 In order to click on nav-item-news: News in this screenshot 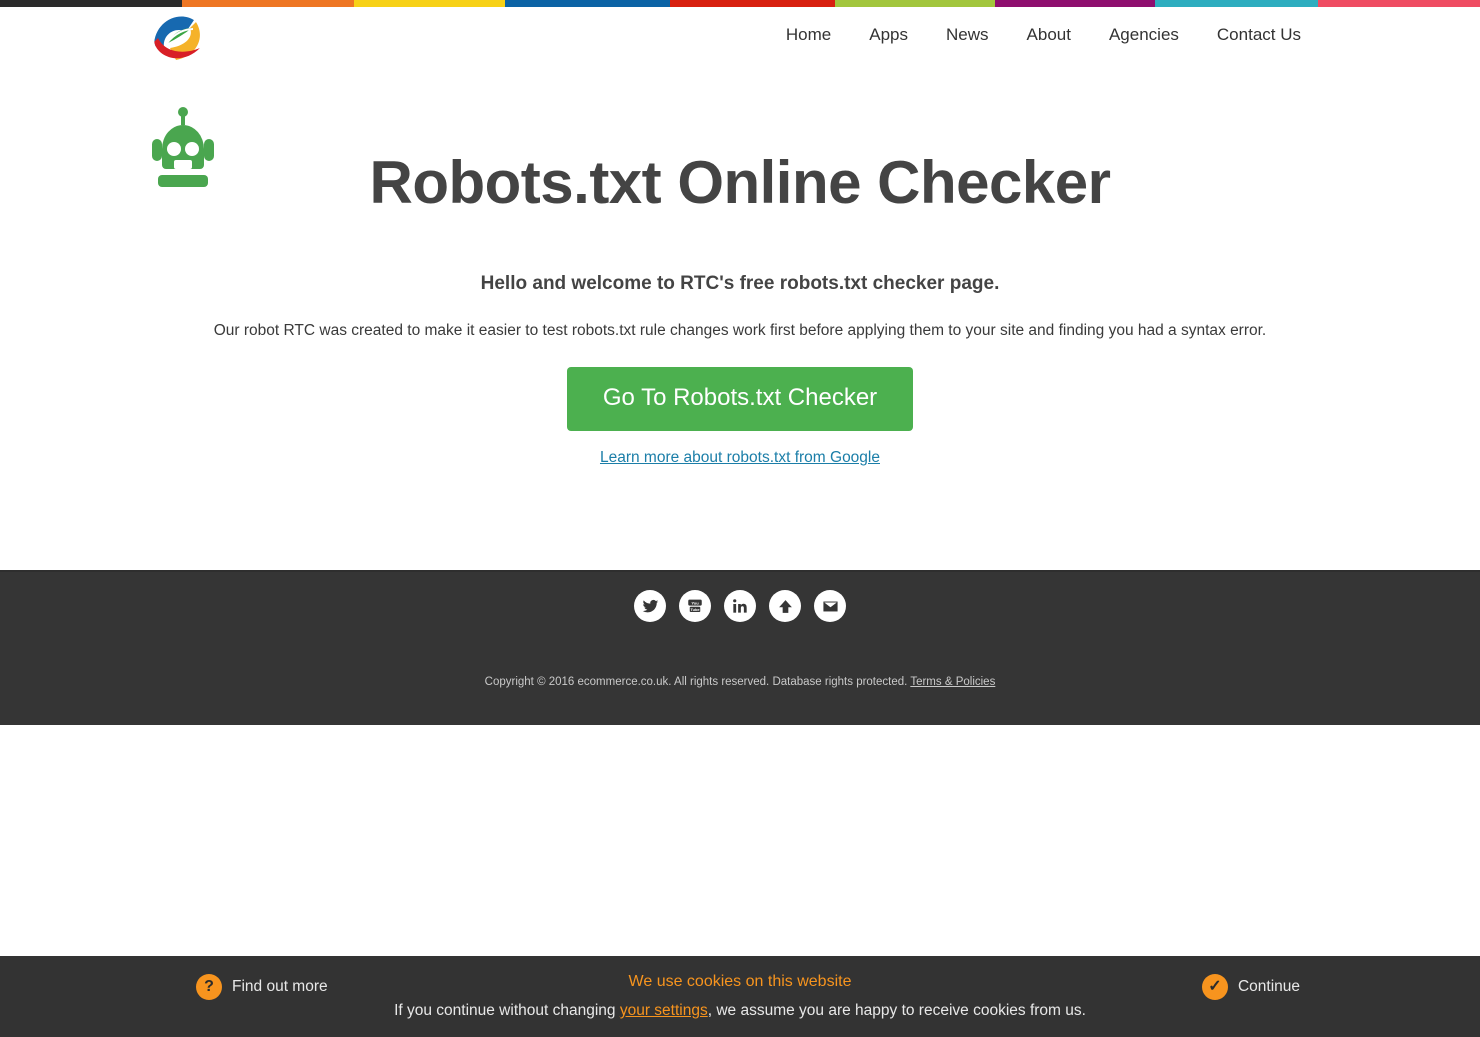, I will do `click(967, 35)`.